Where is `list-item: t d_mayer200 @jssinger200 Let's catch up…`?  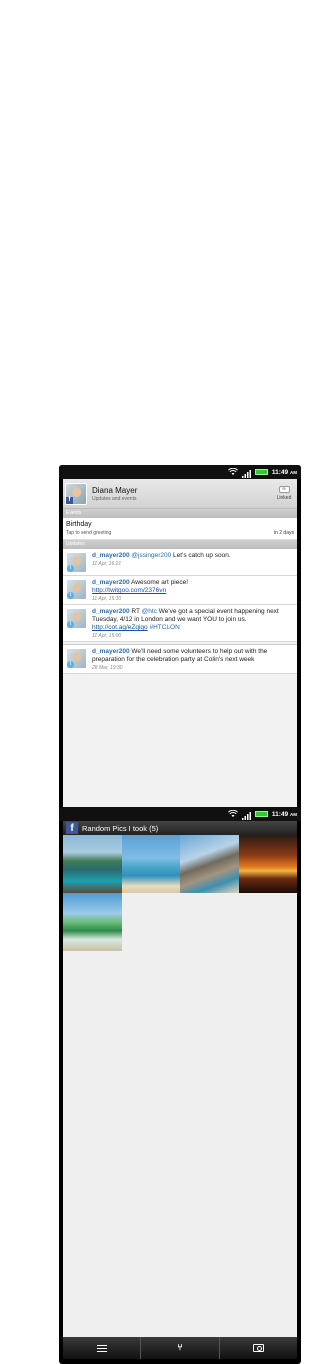
list-item: t d_mayer200 @jssinger200 Let's catch up… is located at coordinates (180, 562).